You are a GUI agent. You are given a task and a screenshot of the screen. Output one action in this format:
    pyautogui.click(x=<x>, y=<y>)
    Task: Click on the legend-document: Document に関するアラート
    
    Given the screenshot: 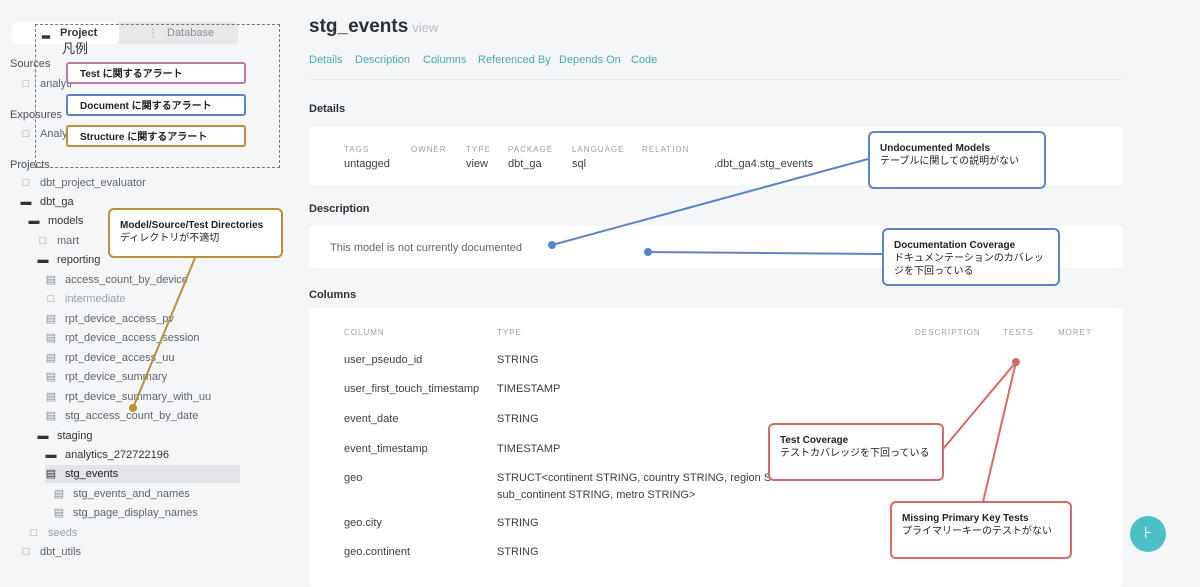 What is the action you would take?
    pyautogui.click(x=156, y=105)
    